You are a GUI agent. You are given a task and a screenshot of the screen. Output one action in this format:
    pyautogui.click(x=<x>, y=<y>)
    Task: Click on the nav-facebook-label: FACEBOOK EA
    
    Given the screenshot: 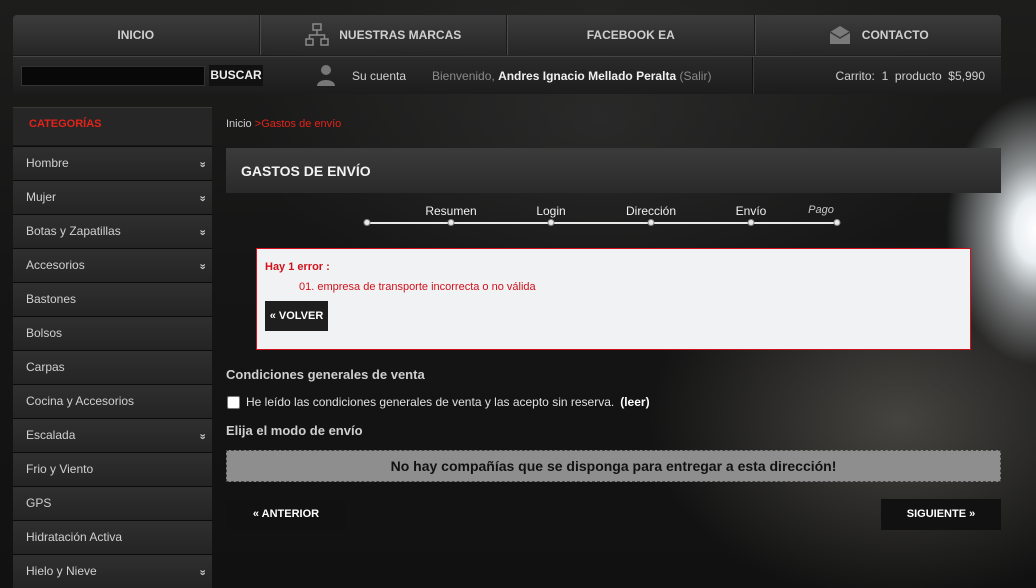 What is the action you would take?
    pyautogui.click(x=630, y=35)
    